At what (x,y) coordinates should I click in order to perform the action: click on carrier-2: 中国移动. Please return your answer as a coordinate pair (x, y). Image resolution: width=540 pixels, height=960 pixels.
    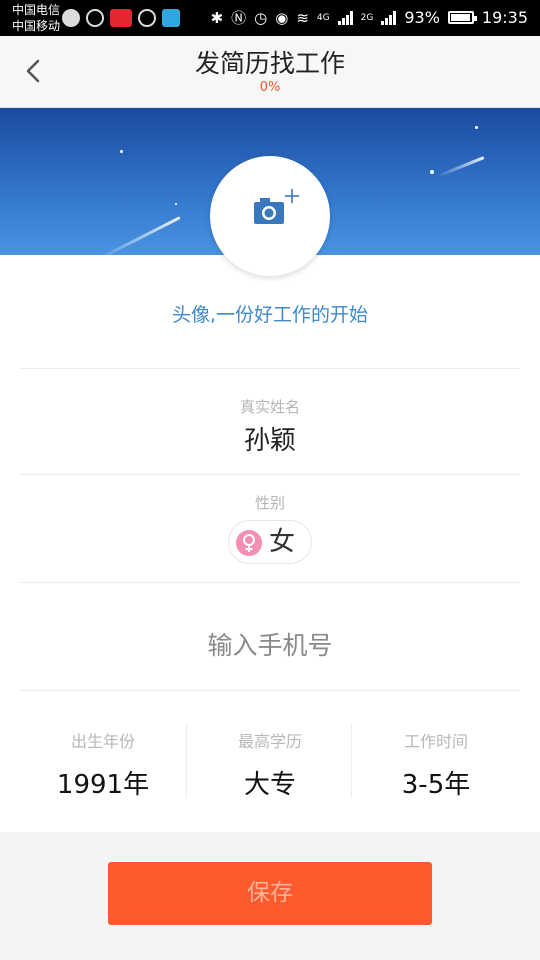
    Looking at the image, I should click on (36, 26).